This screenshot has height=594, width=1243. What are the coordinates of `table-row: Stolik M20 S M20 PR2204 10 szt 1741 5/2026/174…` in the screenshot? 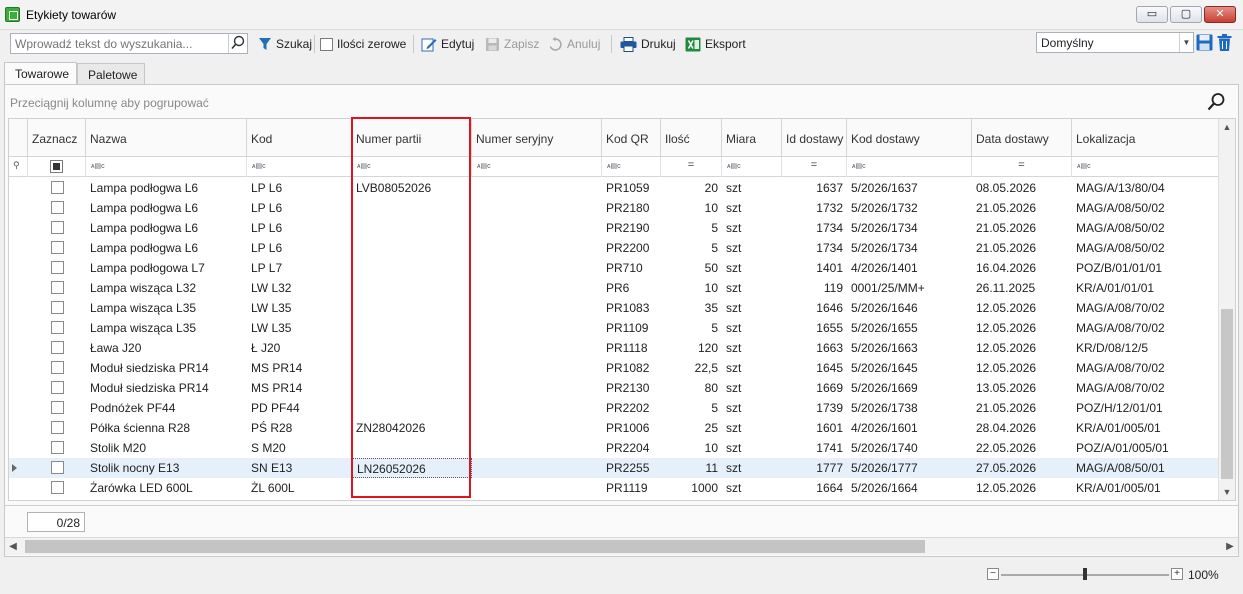 It's located at (614, 448).